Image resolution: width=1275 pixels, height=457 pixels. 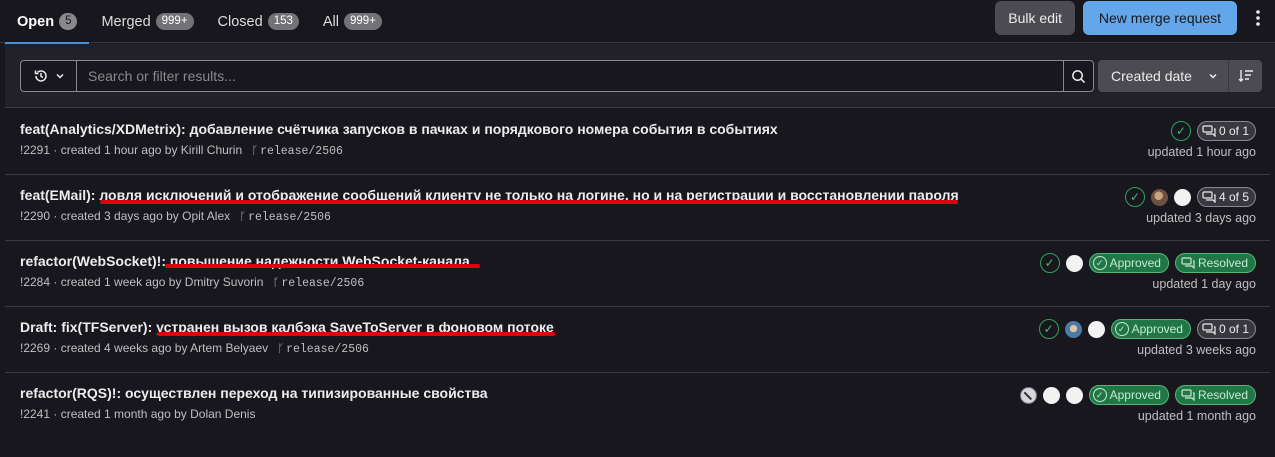 I want to click on vertical-ellipsis-icon, so click(x=1258, y=18).